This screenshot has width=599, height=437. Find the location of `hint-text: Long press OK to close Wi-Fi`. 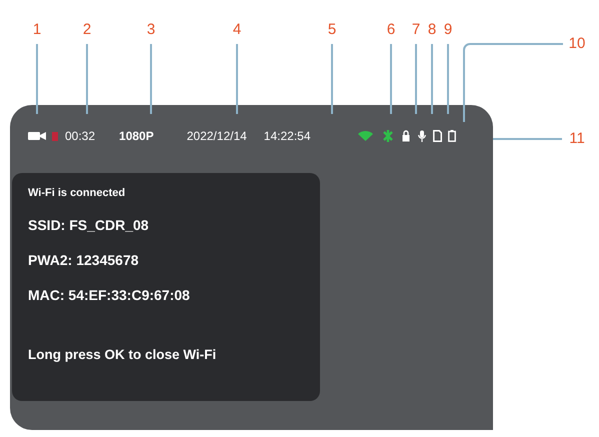

hint-text: Long press OK to close Wi-Fi is located at coordinates (123, 354).